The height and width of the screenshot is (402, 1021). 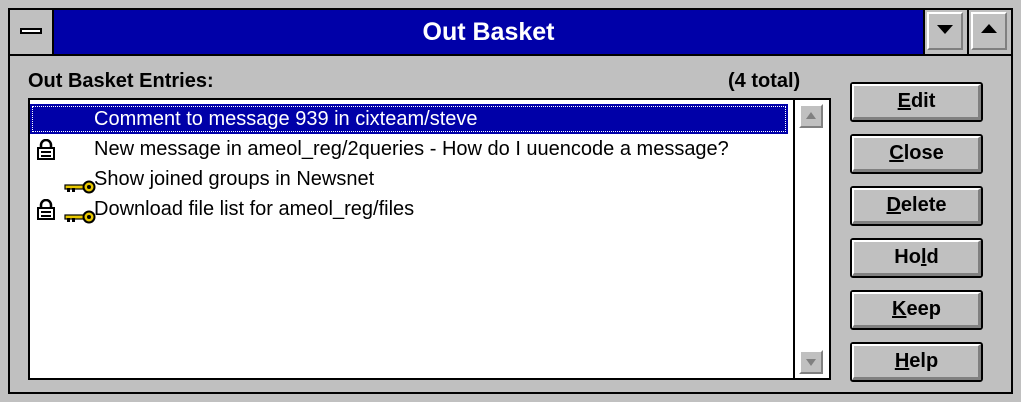 I want to click on button-label: Edit, so click(x=916, y=101).